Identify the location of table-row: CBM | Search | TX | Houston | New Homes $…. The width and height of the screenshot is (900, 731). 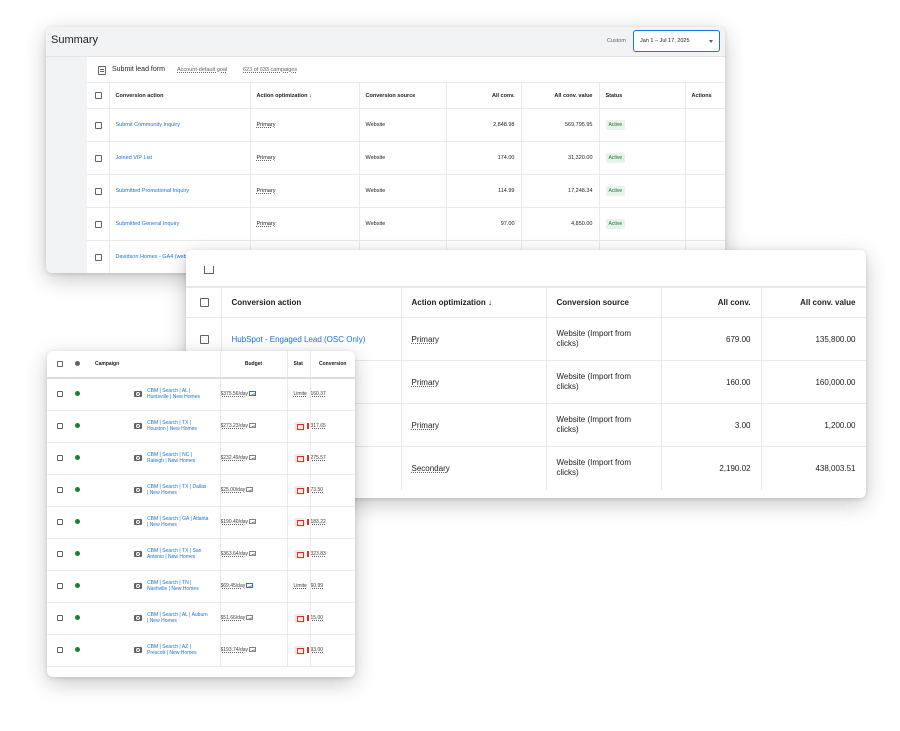
(201, 426).